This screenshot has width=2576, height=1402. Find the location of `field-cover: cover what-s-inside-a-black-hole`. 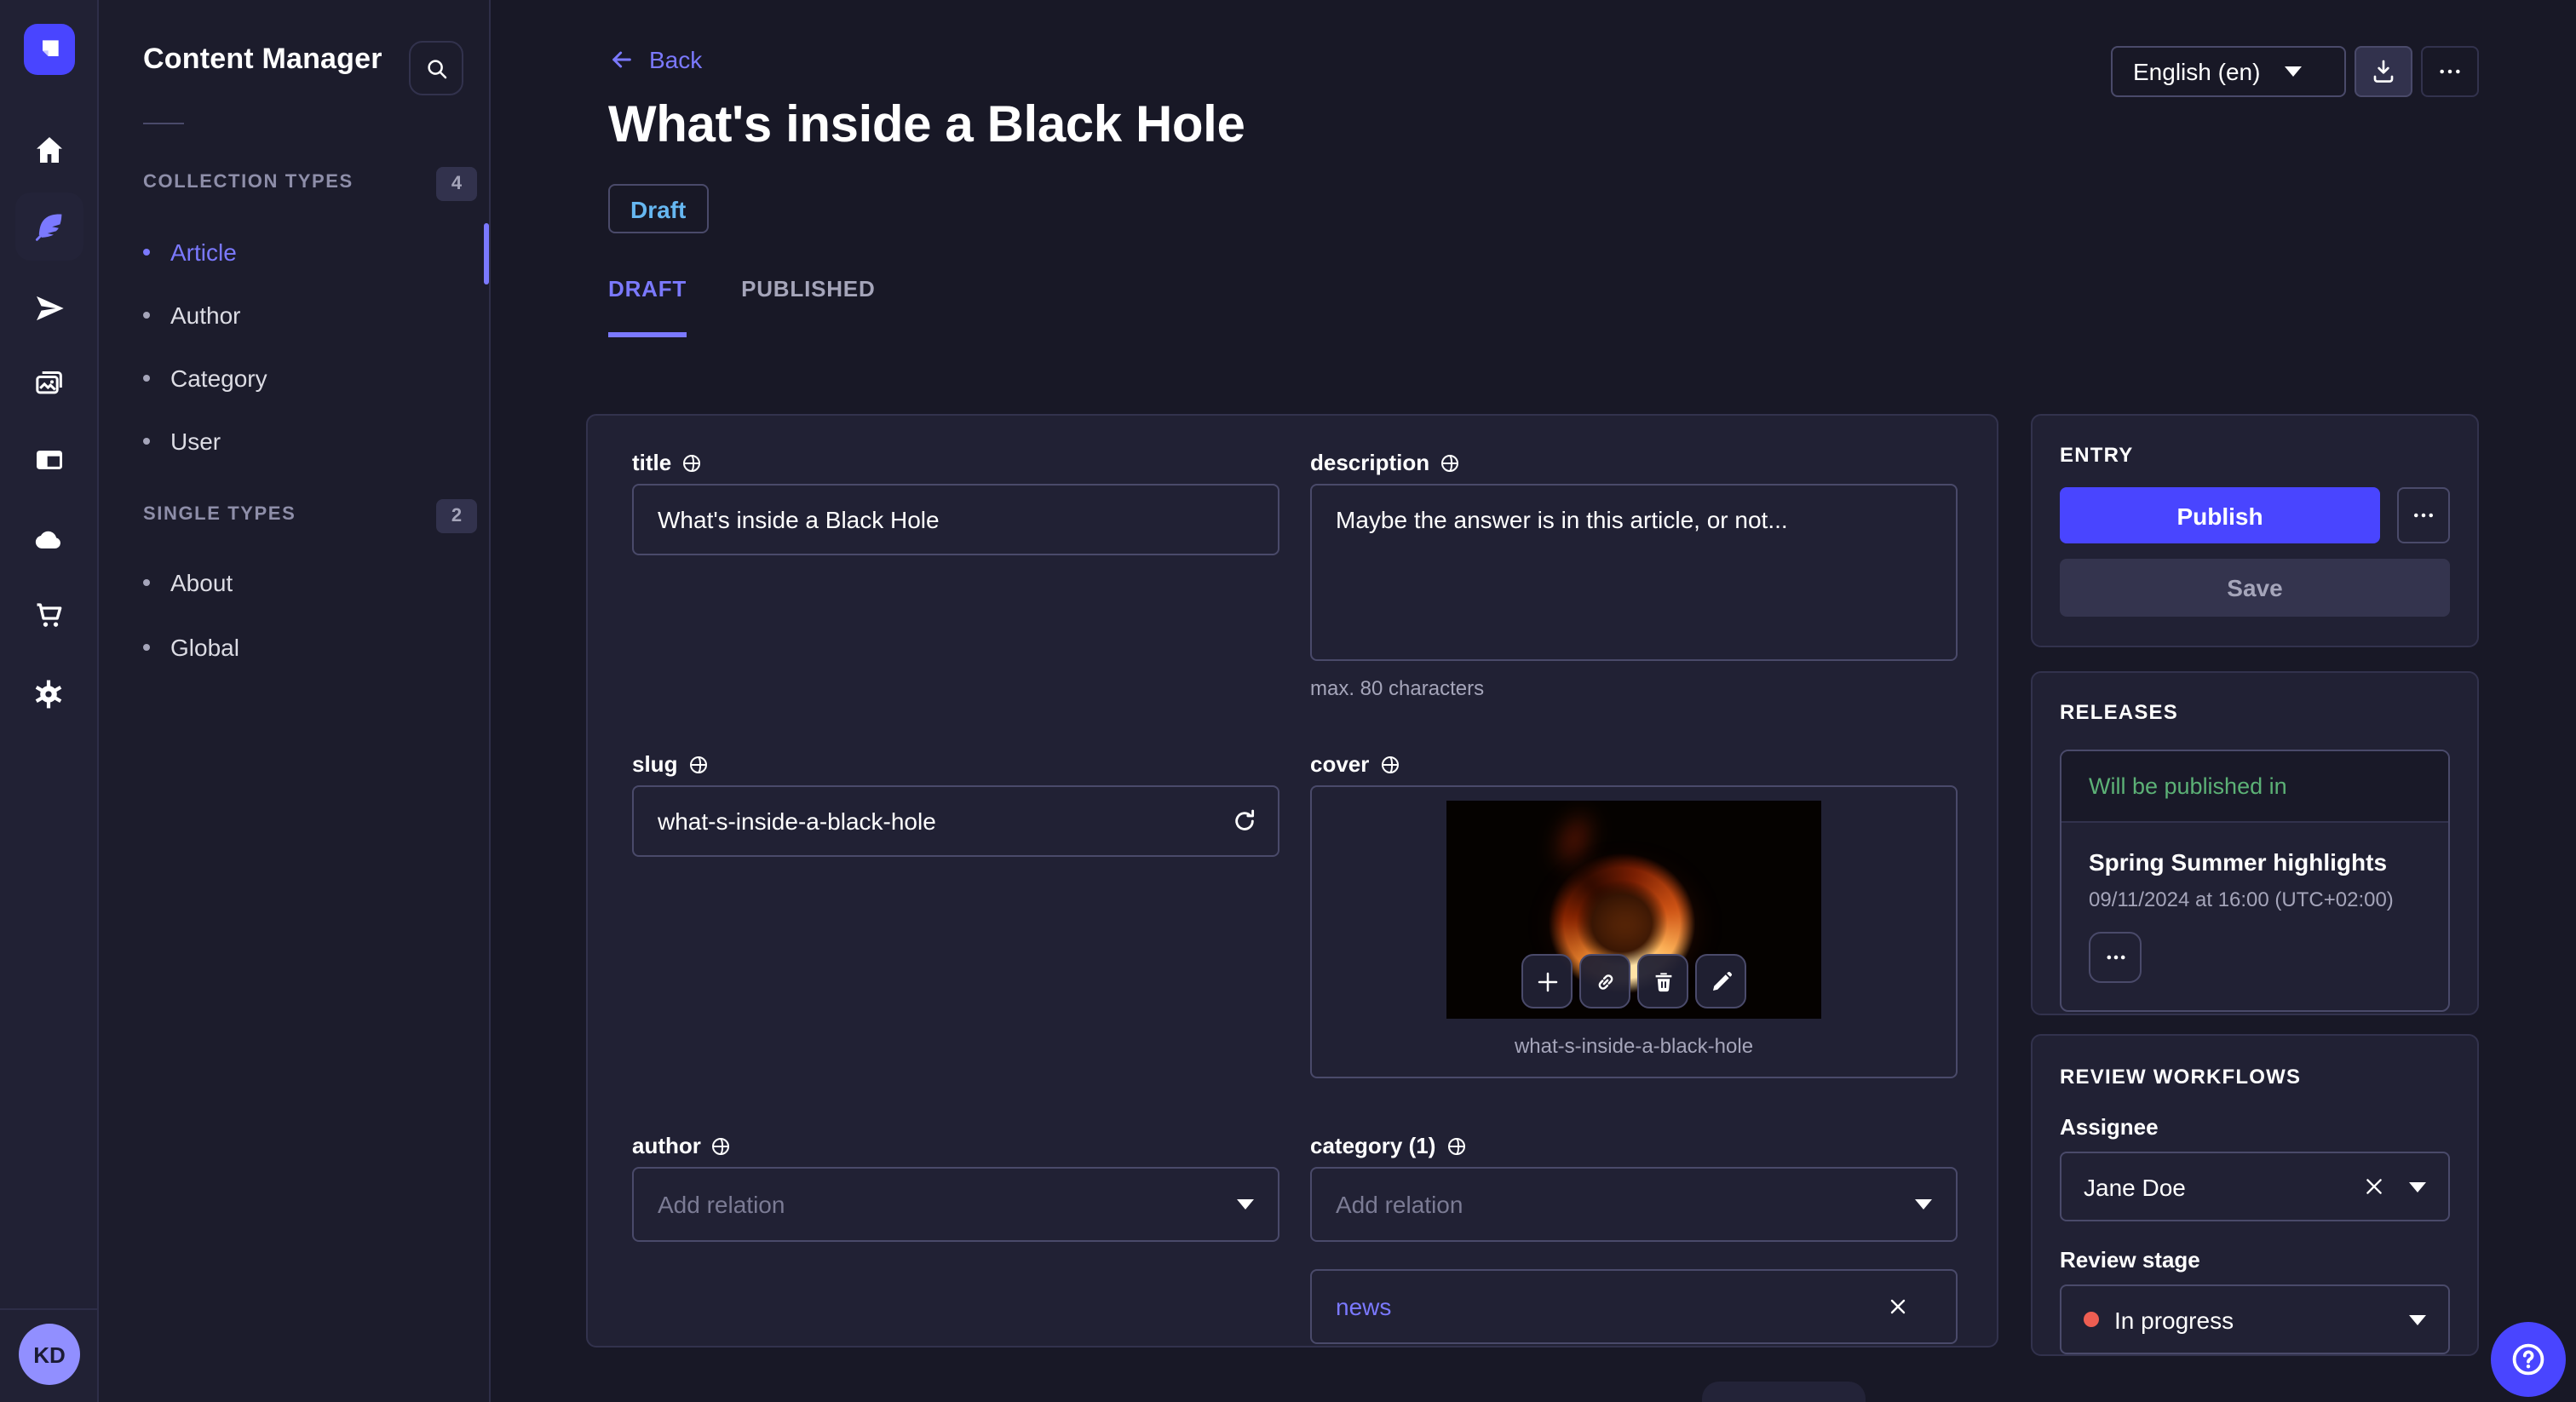

field-cover: cover what-s-inside-a-black-hole is located at coordinates (1634, 914).